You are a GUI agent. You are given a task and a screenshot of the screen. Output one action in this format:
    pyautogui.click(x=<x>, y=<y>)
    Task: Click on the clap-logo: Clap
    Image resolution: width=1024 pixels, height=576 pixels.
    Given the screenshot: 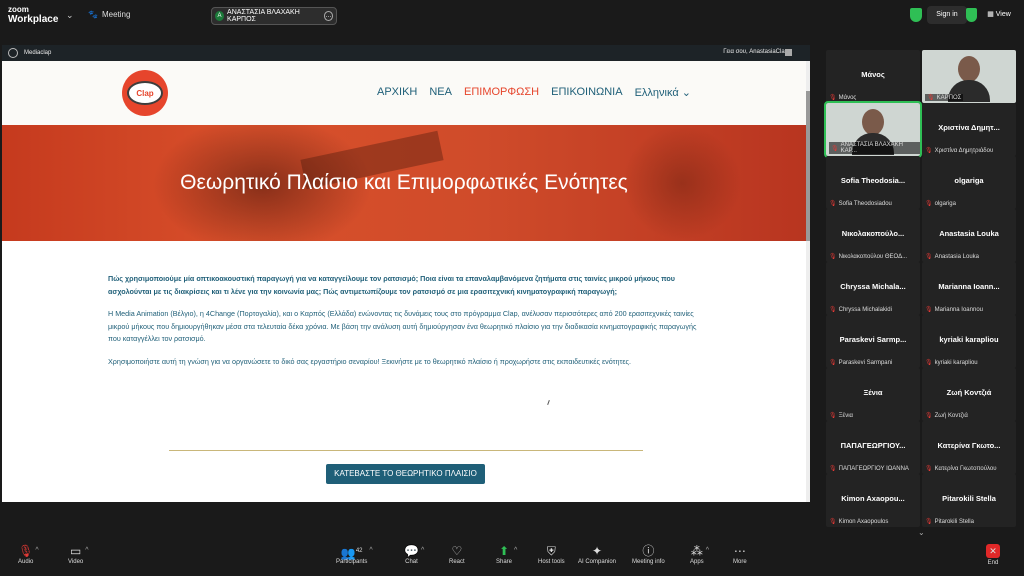 What is the action you would take?
    pyautogui.click(x=145, y=93)
    